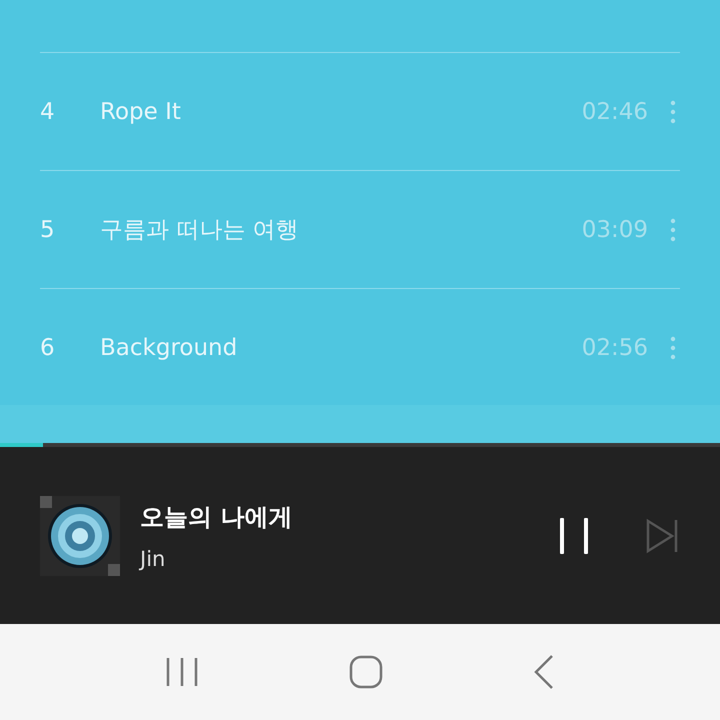 The width and height of the screenshot is (720, 720). I want to click on next-button, so click(662, 536).